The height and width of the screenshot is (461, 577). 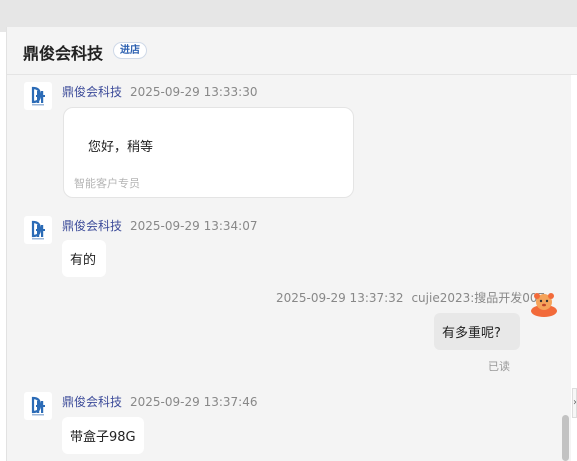 What do you see at coordinates (340, 298) in the screenshot?
I see `message-time: 2025-09-29 13:37:32` at bounding box center [340, 298].